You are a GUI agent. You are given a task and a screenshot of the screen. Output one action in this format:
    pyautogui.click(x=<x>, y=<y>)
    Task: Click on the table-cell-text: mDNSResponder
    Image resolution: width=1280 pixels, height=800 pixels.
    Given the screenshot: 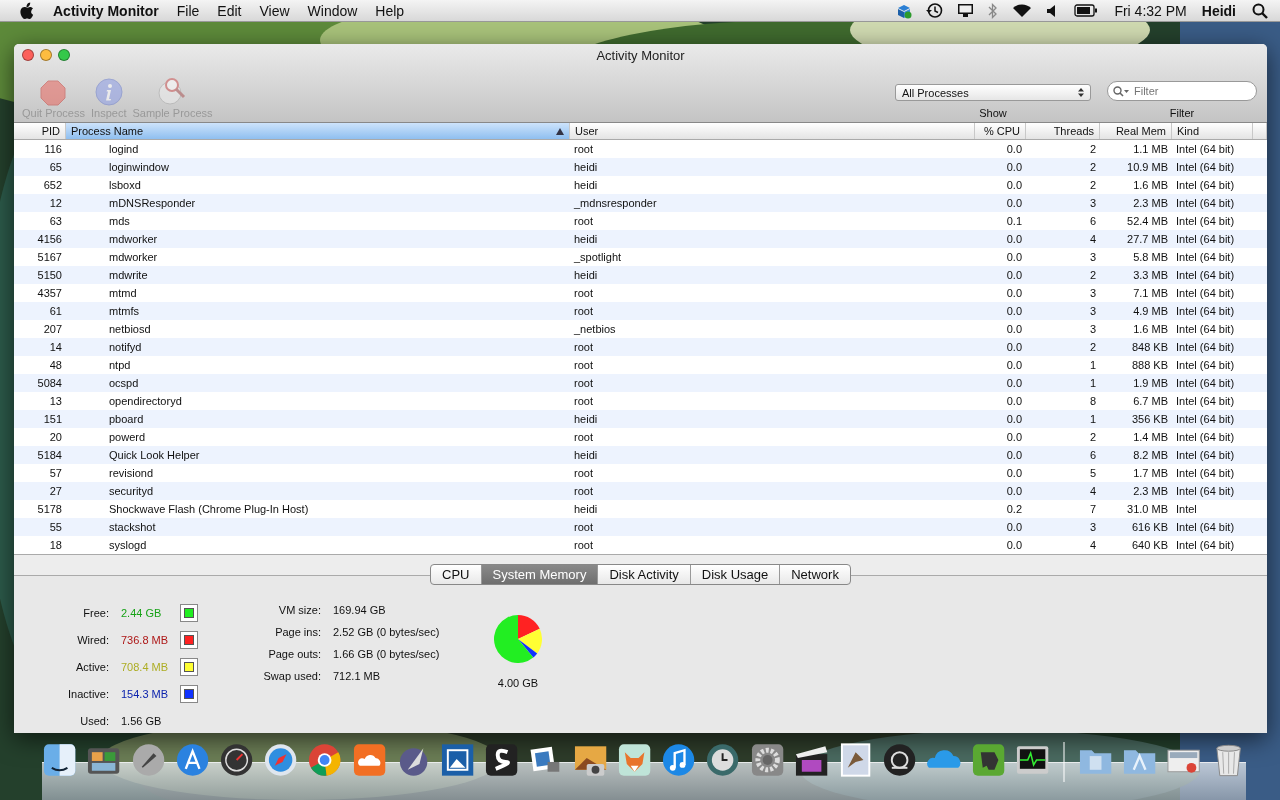 What is the action you would take?
    pyautogui.click(x=152, y=203)
    